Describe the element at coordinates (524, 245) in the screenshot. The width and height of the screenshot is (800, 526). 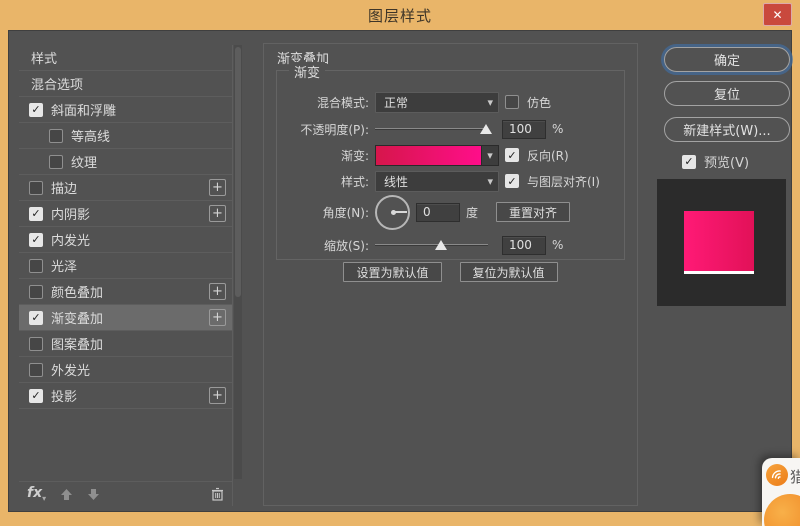
I see `scale-input: 100` at that location.